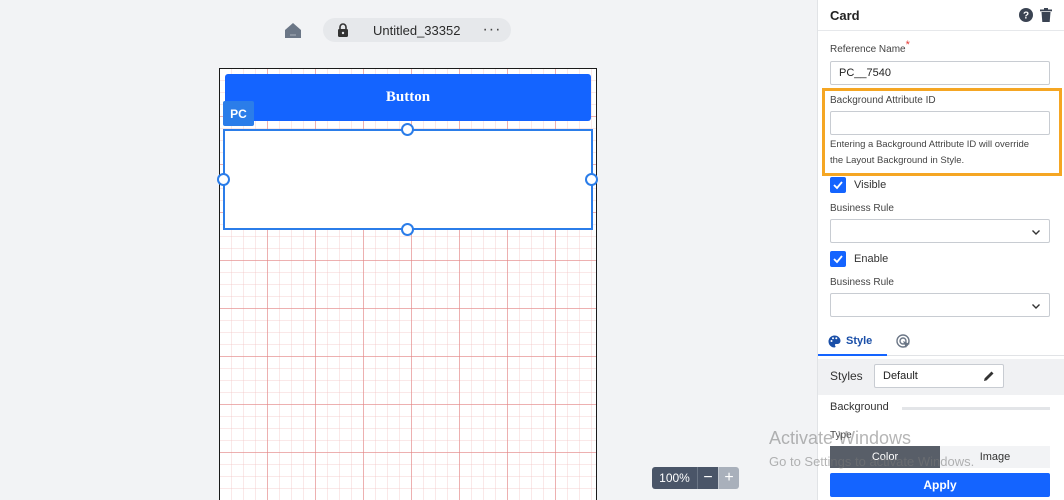 The width and height of the screenshot is (1064, 500). I want to click on tab-style: Style, so click(852, 342).